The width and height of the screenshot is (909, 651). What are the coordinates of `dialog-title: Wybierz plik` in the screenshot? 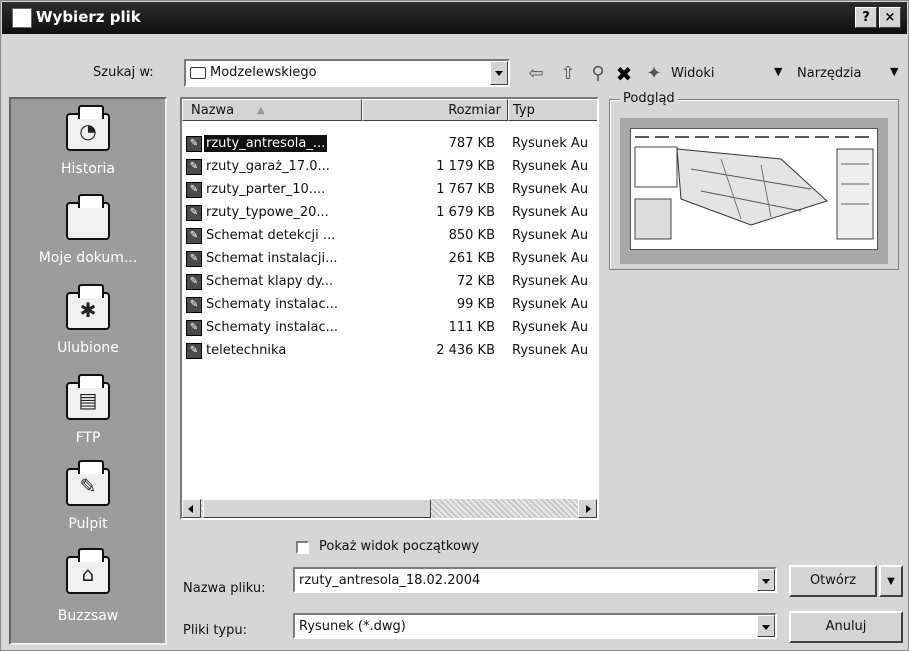 It's located at (88, 17).